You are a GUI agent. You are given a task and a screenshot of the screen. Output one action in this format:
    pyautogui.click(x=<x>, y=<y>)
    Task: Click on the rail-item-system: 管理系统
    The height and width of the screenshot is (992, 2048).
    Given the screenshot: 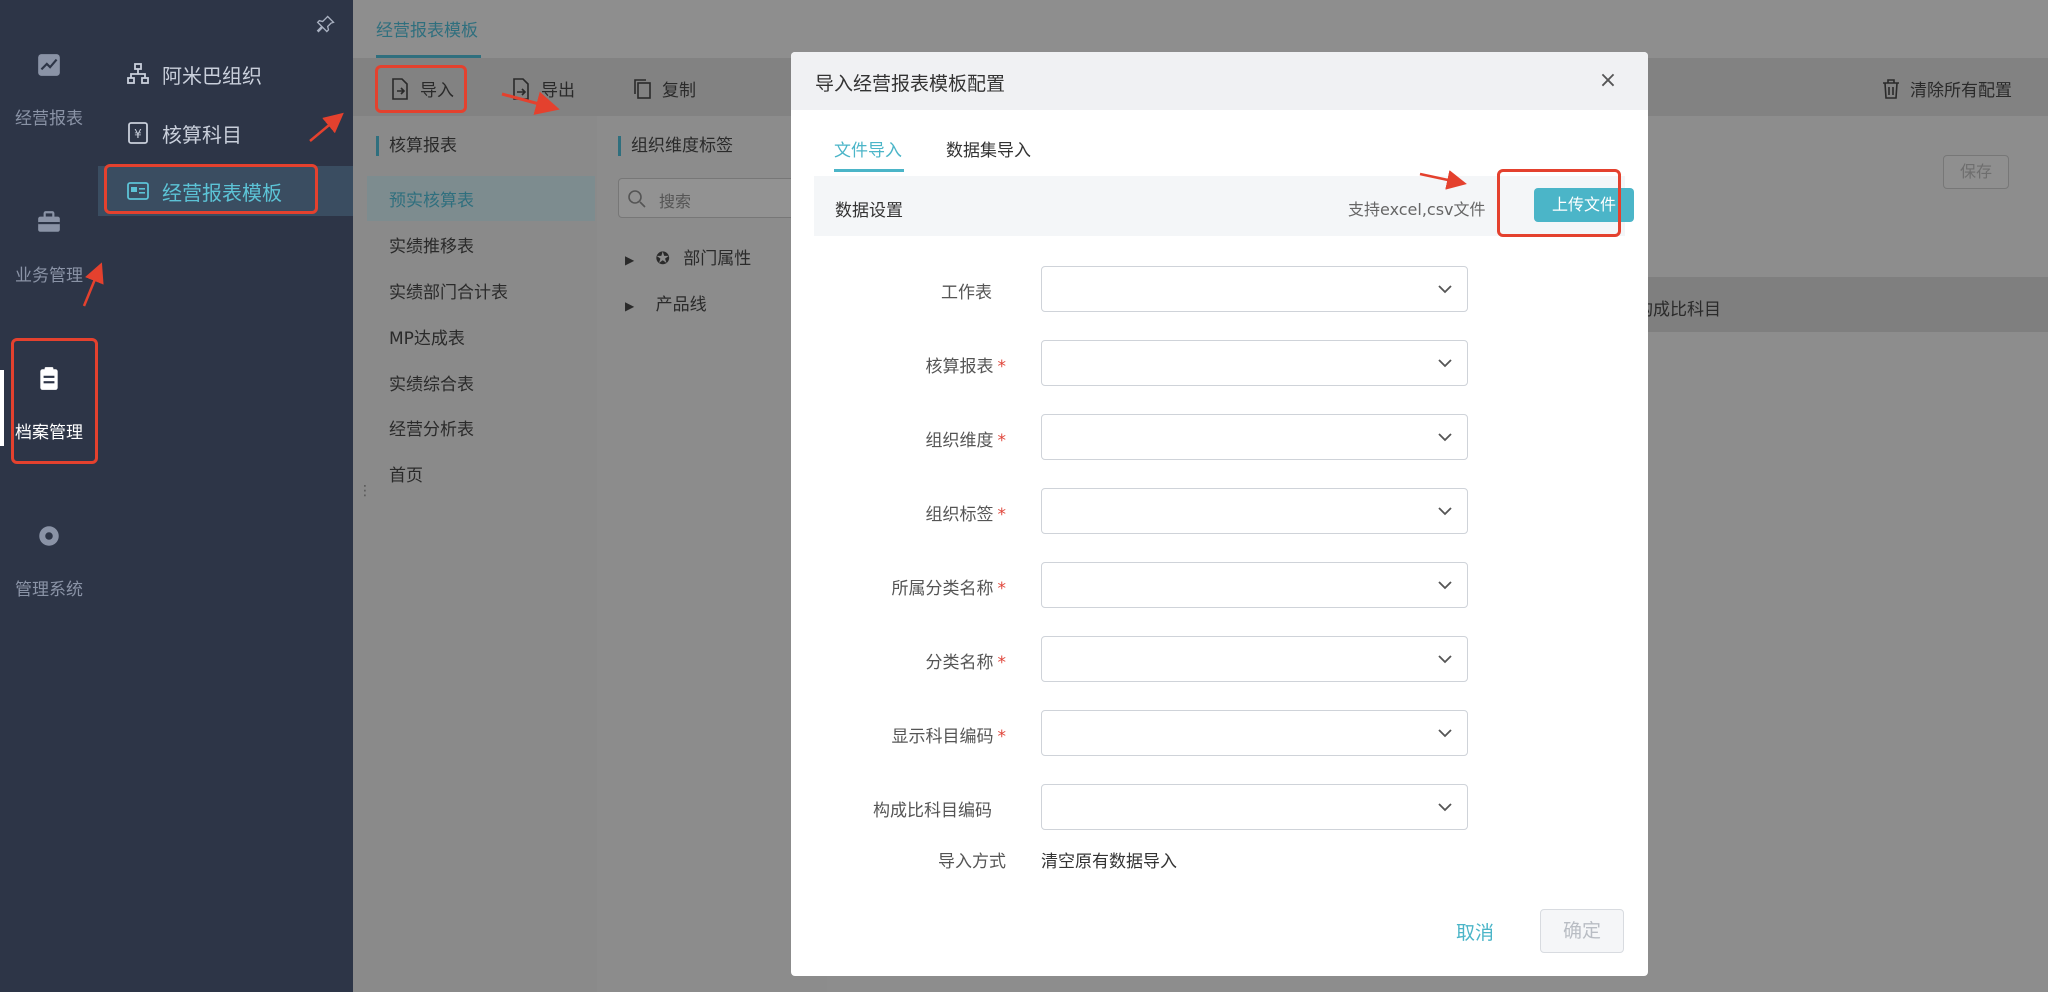 What is the action you would take?
    pyautogui.click(x=49, y=561)
    